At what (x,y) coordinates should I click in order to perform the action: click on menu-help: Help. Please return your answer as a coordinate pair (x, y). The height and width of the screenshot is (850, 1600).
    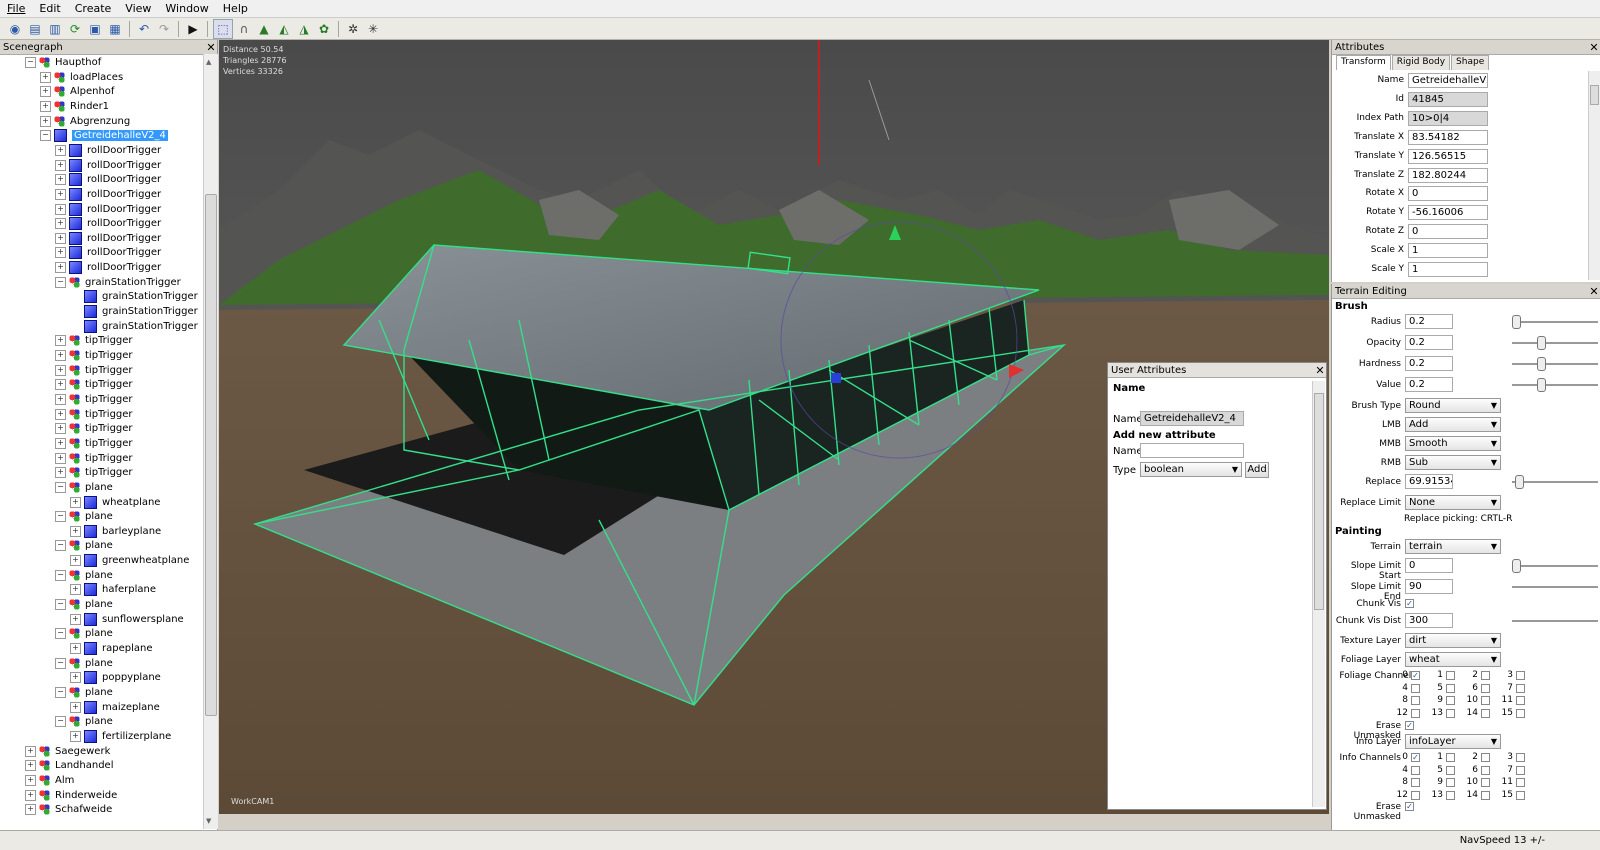
    Looking at the image, I should click on (235, 8).